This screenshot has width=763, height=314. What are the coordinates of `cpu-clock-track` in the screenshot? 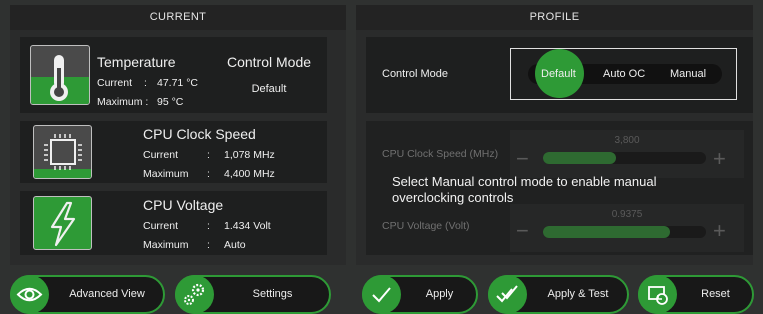 It's located at (624, 158).